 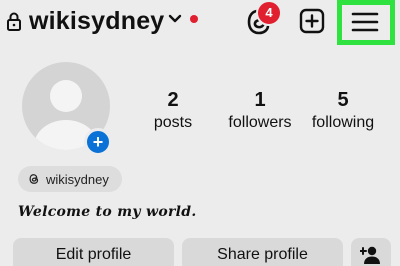 I want to click on following-count: 5, so click(x=343, y=100).